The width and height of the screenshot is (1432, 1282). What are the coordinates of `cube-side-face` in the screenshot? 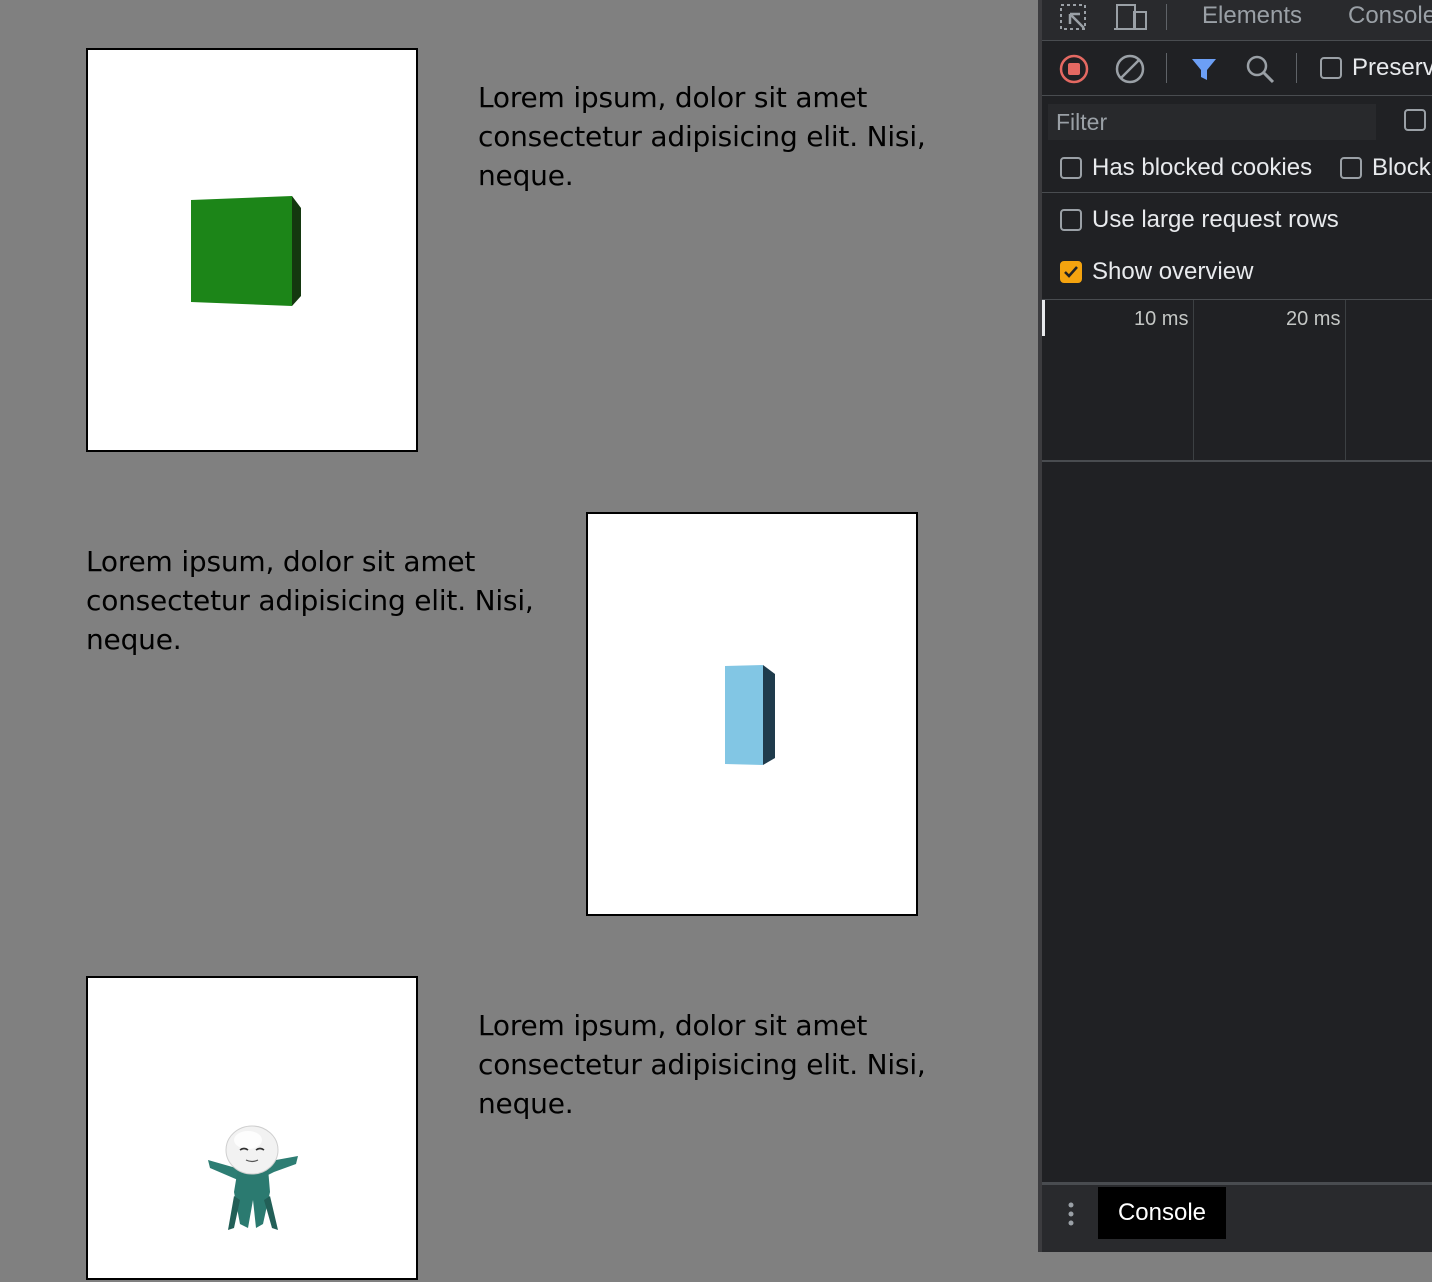 It's located at (296, 251).